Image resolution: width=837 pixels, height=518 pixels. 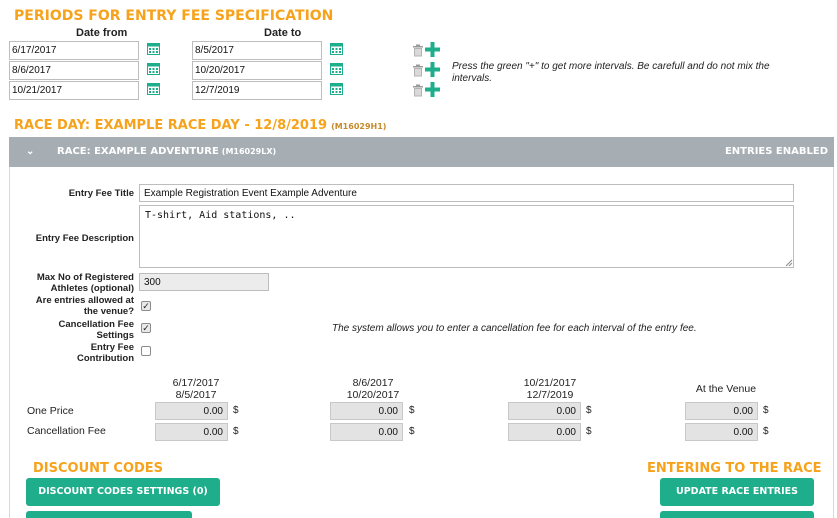 I want to click on venue-entries-label: Are entries allowed at the venue?, so click(x=74, y=306).